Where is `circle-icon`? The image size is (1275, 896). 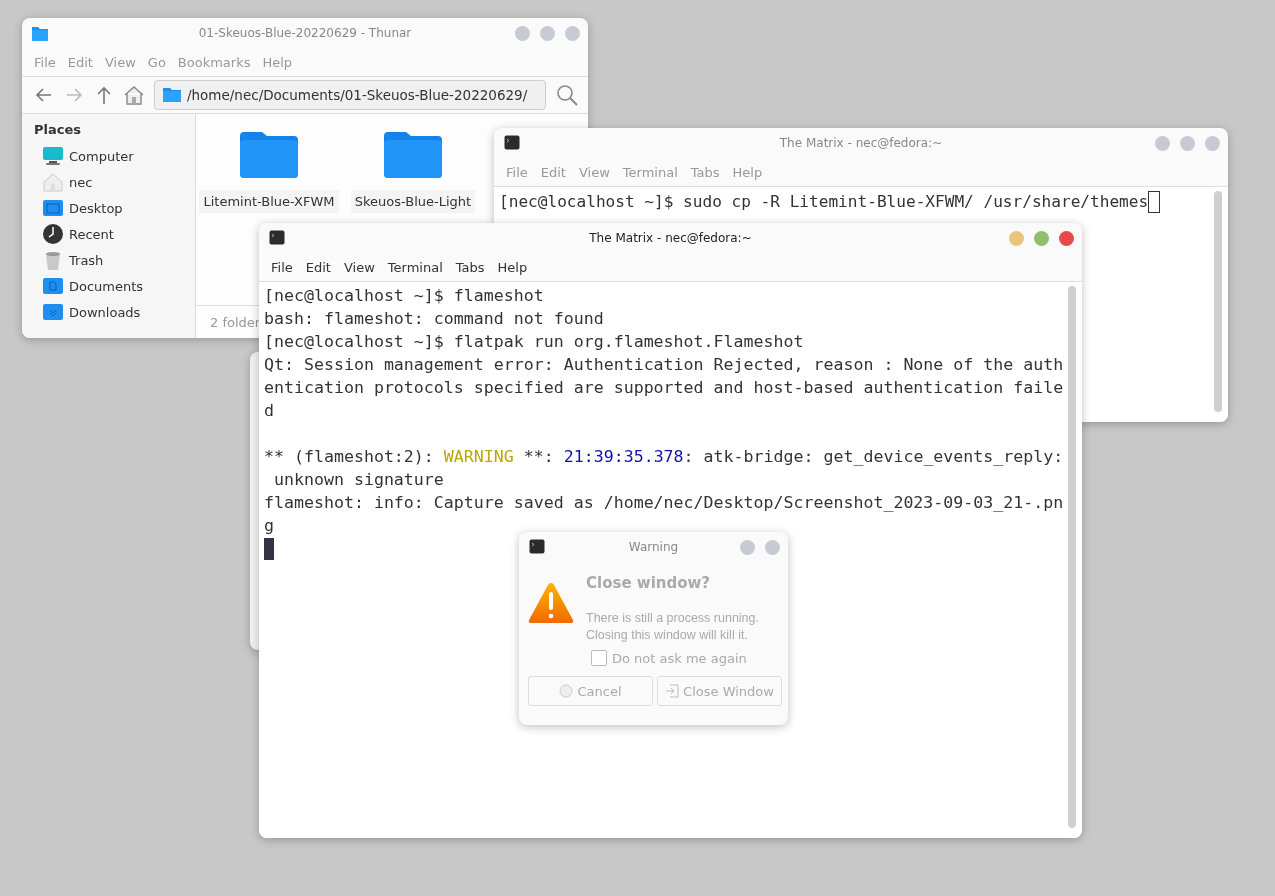
circle-icon is located at coordinates (566, 691).